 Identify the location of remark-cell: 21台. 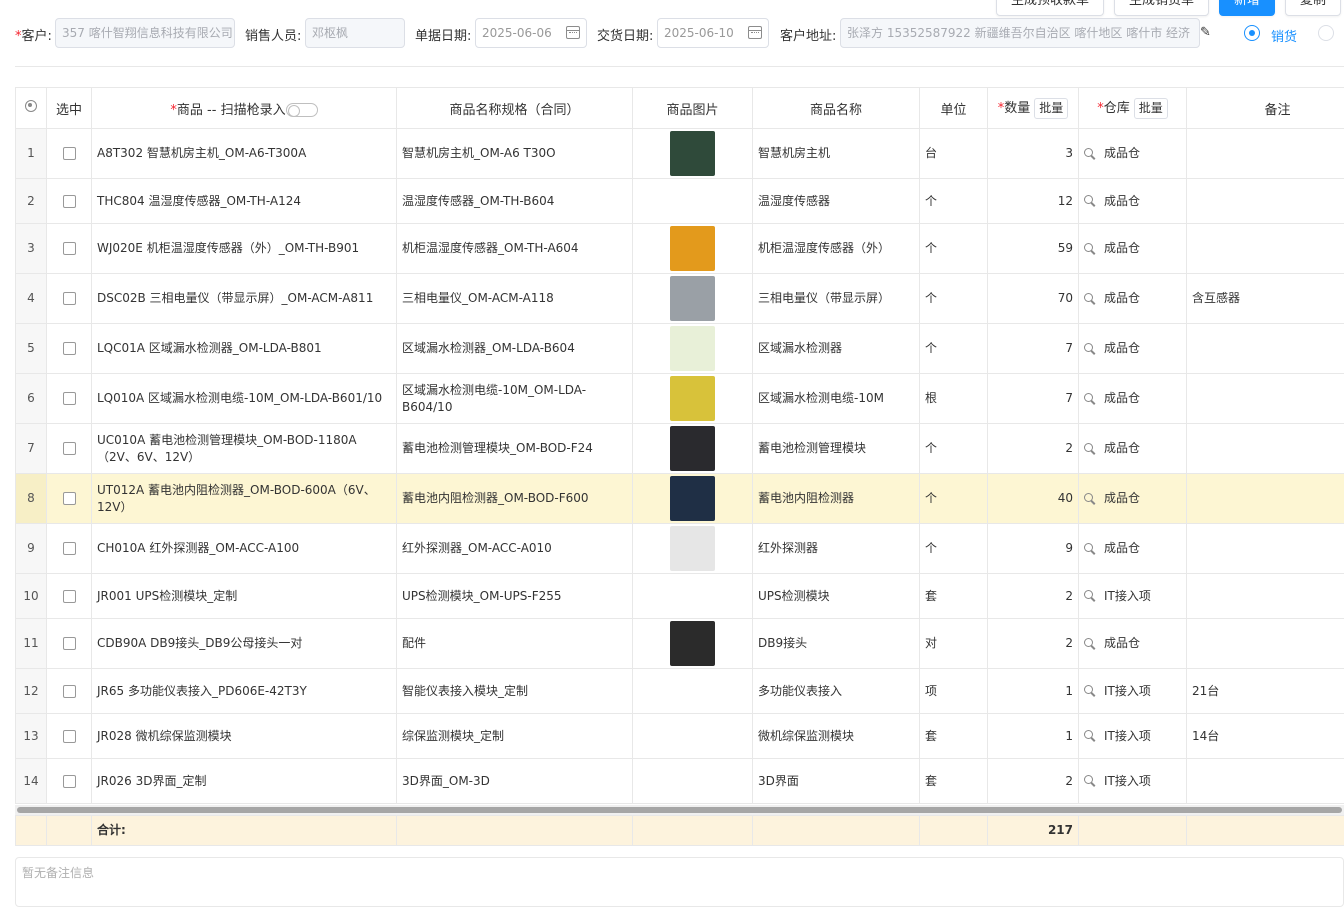
(1265, 691).